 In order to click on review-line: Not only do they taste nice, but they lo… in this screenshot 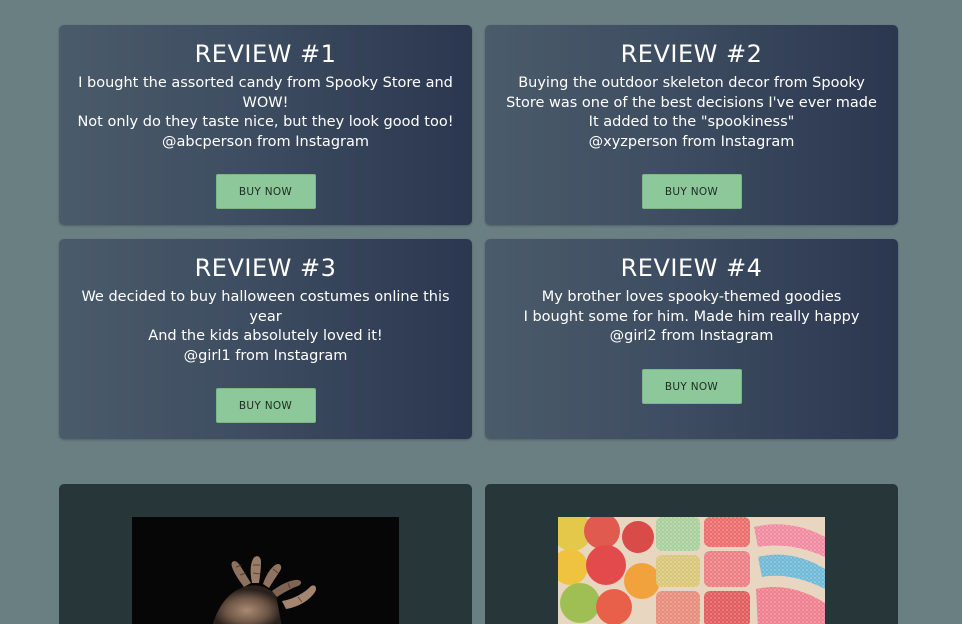, I will do `click(265, 122)`.